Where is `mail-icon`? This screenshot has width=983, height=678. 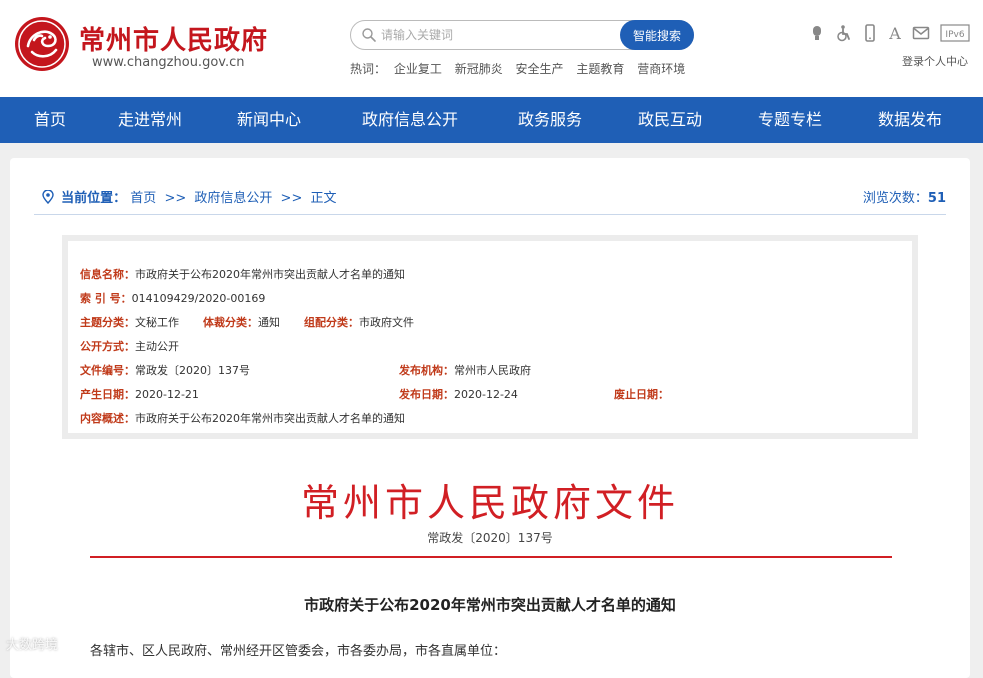 mail-icon is located at coordinates (921, 33).